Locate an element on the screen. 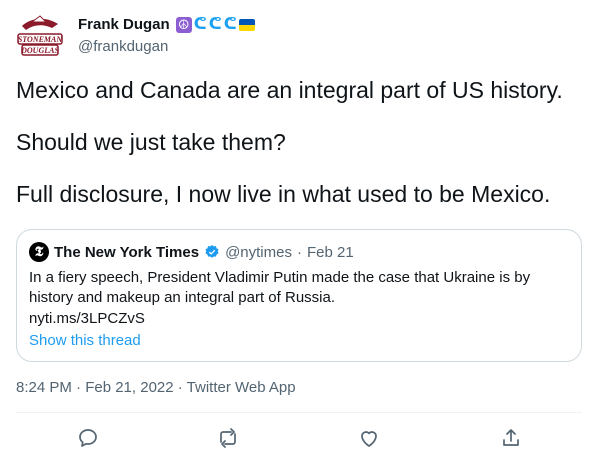 Image resolution: width=598 pixels, height=462 pixels. reply-icon is located at coordinates (88, 438).